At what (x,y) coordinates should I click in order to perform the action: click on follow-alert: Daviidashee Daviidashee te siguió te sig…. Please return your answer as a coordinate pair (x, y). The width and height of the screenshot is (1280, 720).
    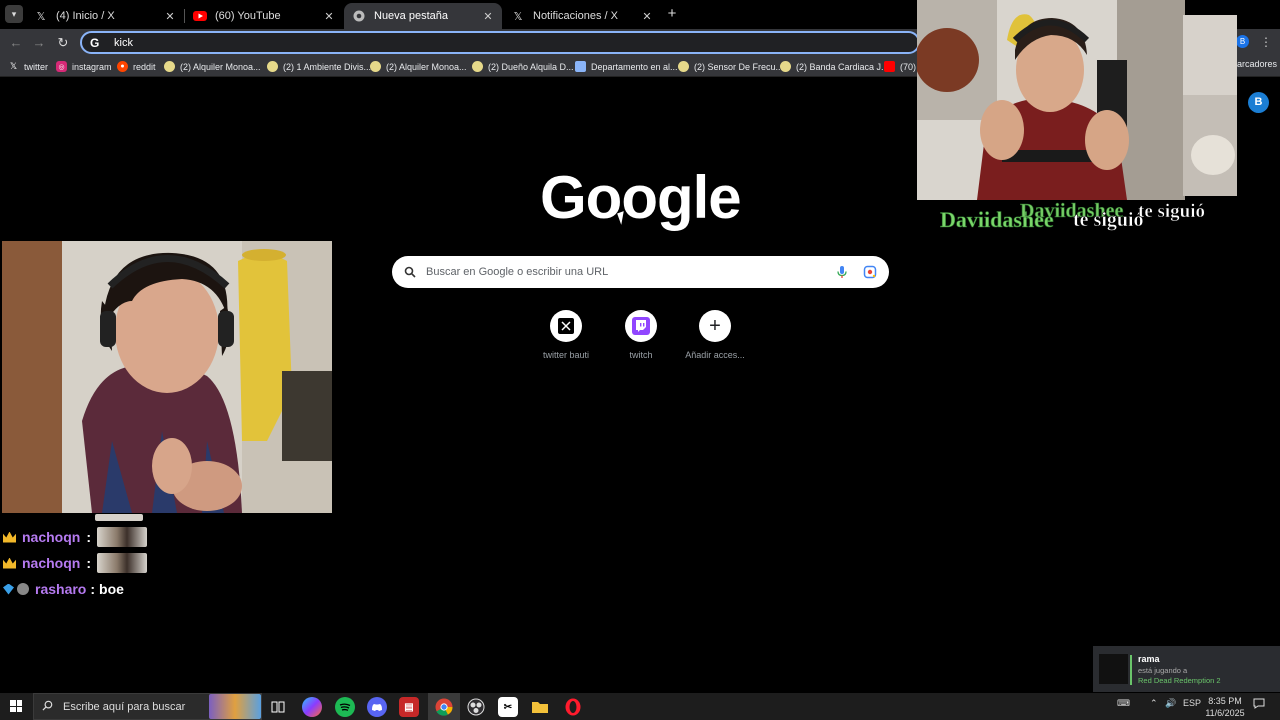
    Looking at the image, I should click on (1085, 218).